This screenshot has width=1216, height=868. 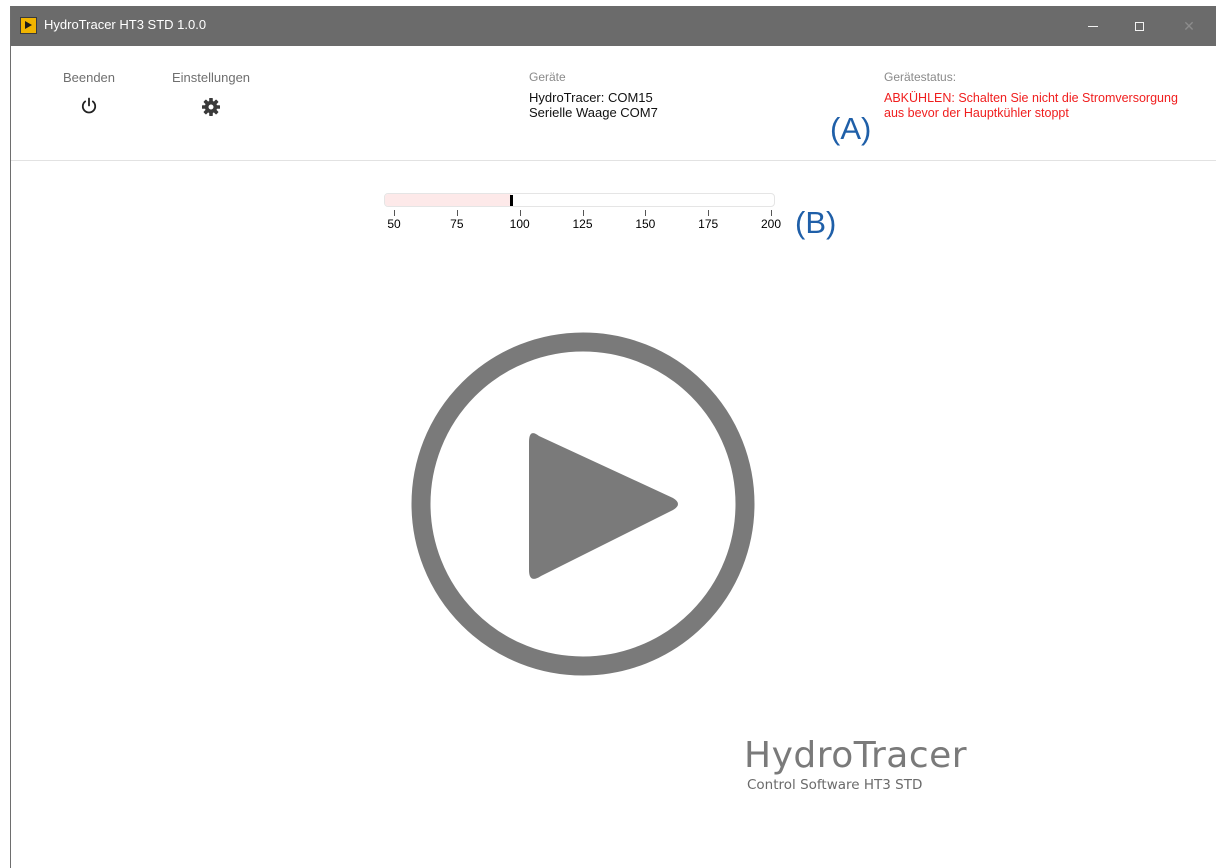 What do you see at coordinates (613, 26) in the screenshot?
I see `title-bar: HydroTracer HT3 STD 1.0.0 ✕` at bounding box center [613, 26].